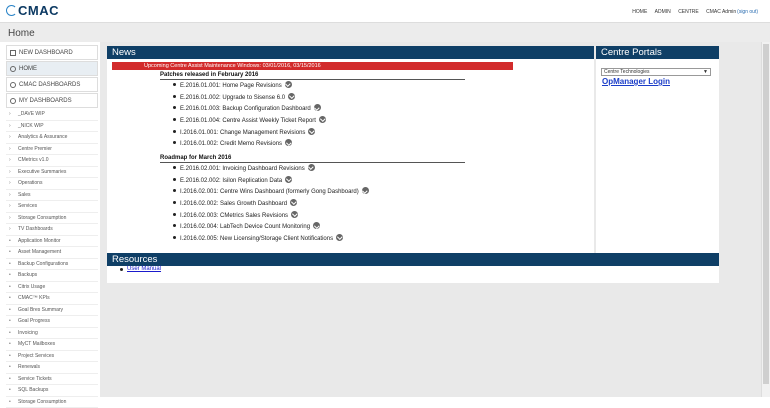  I want to click on sidebar-item: › CMetrics v1.0, so click(52, 161).